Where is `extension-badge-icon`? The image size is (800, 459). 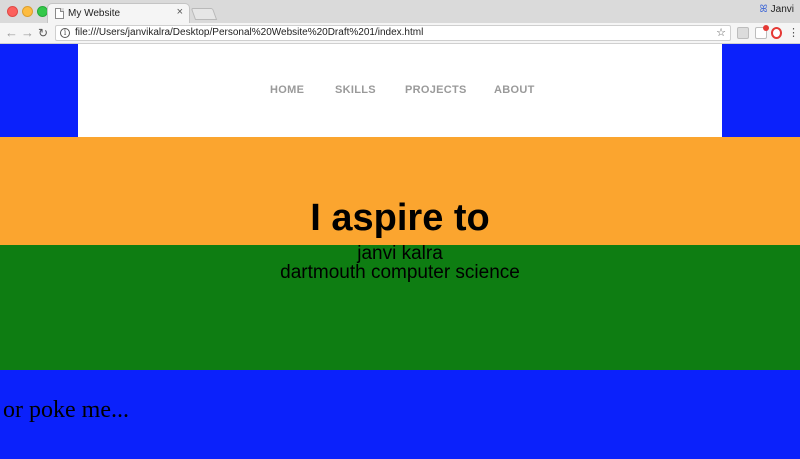
extension-badge-icon is located at coordinates (762, 32).